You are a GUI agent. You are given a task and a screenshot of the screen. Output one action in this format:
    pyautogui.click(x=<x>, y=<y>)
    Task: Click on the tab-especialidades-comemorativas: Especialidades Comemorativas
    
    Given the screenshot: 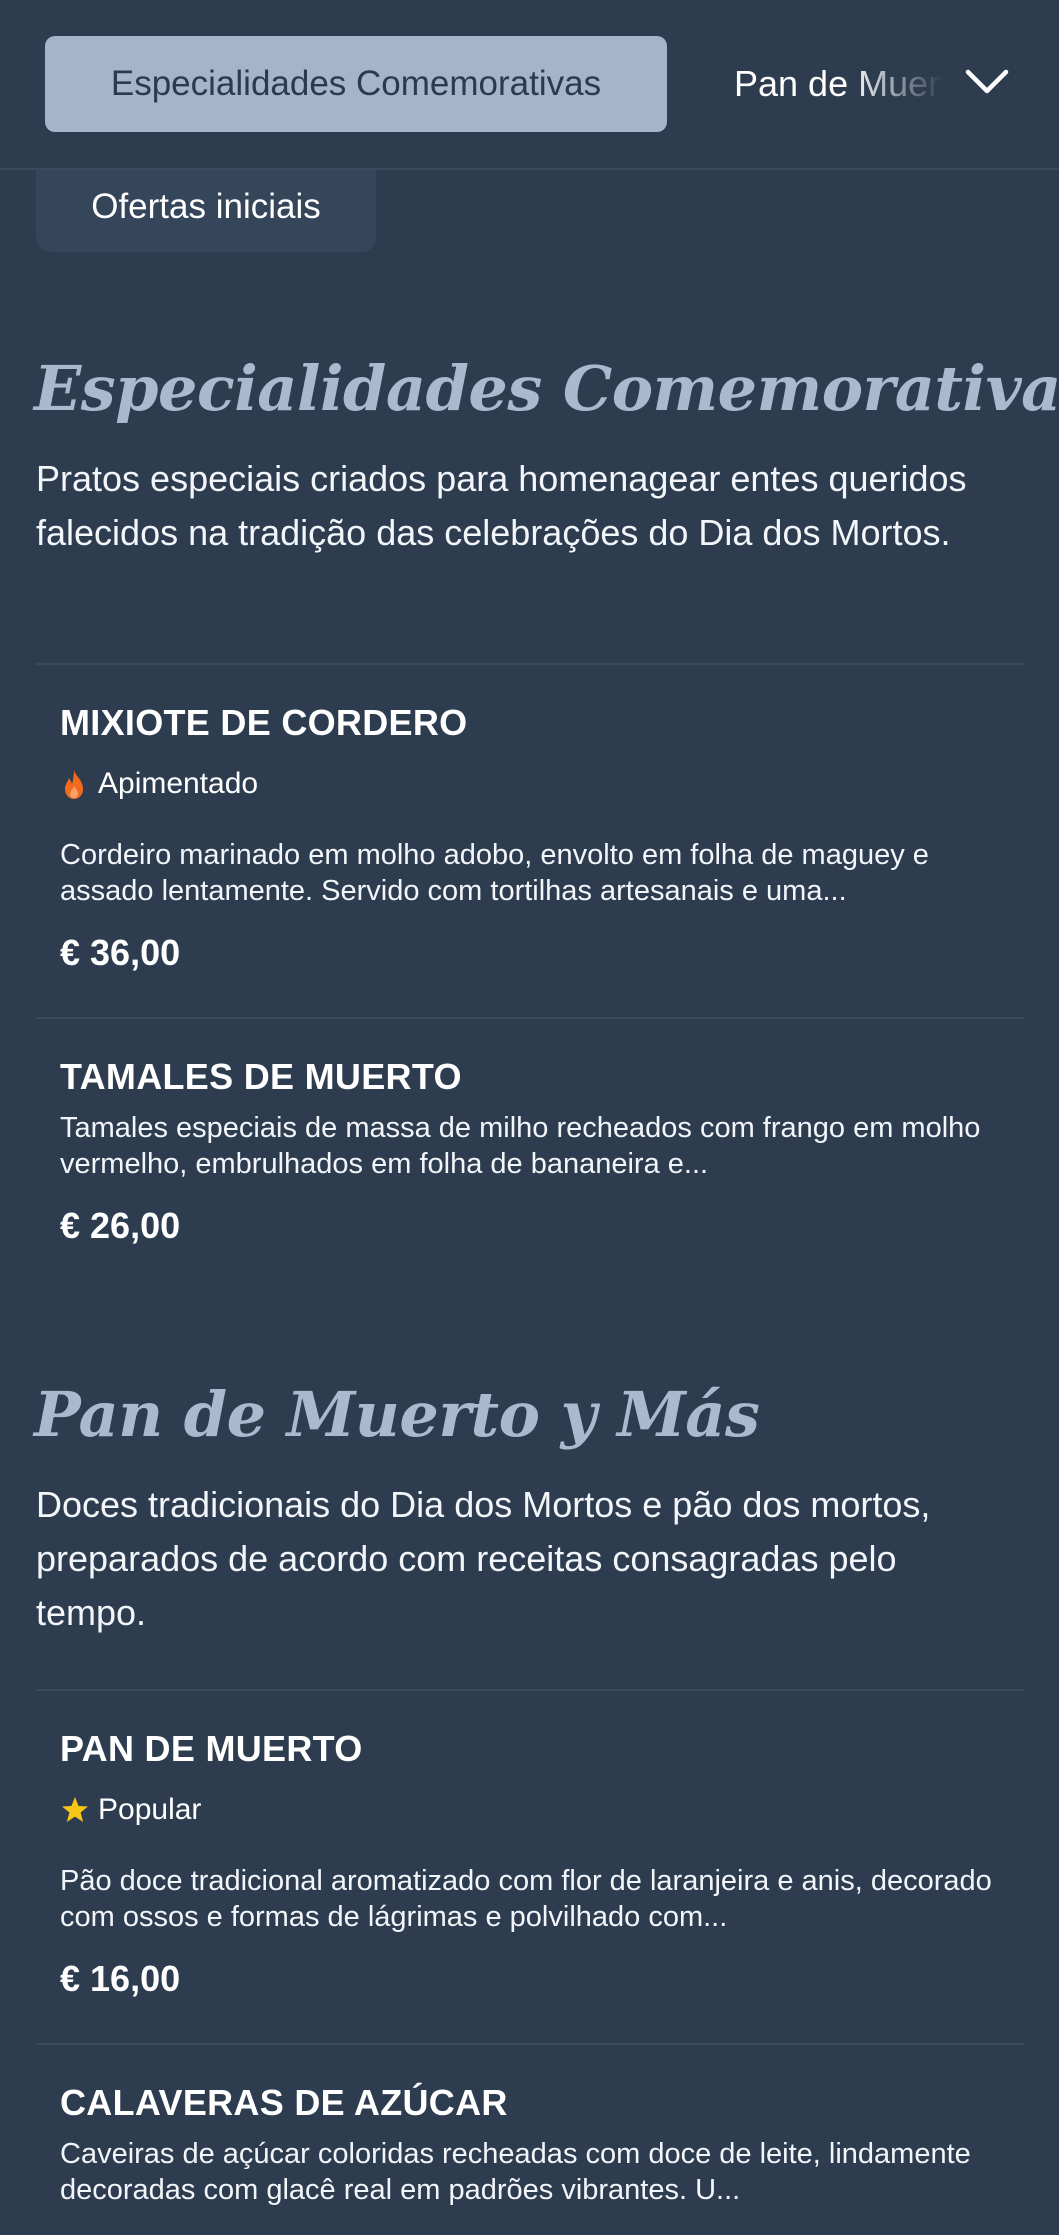 What is the action you would take?
    pyautogui.click(x=356, y=84)
    